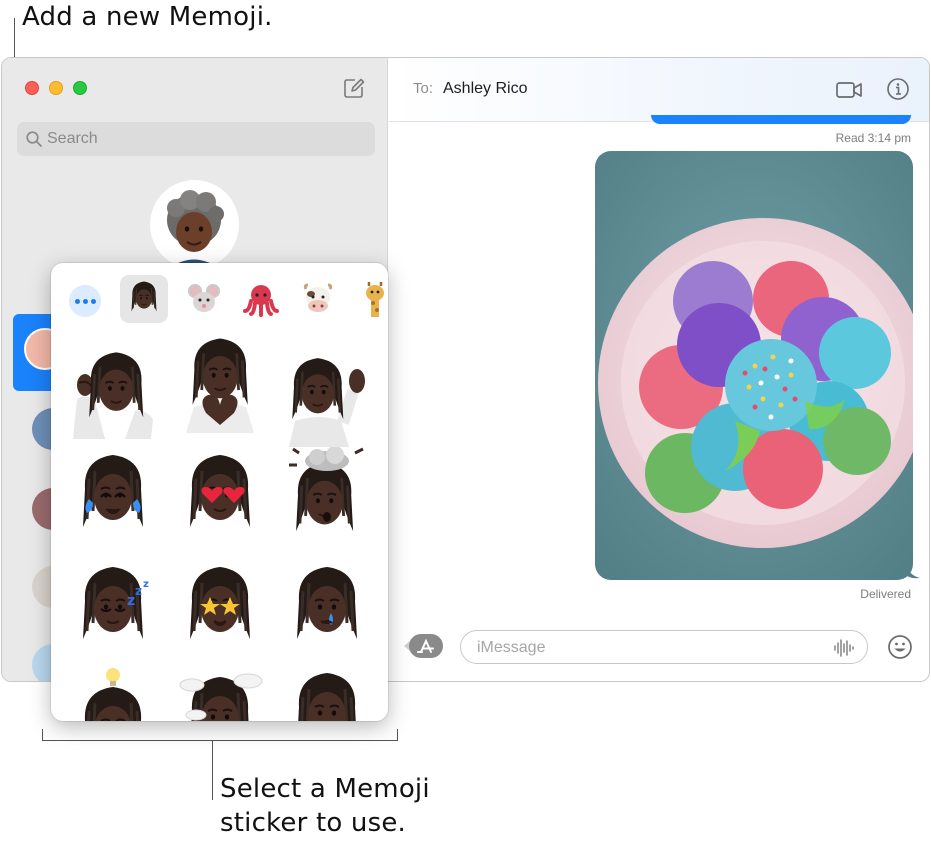 The width and height of the screenshot is (931, 846). What do you see at coordinates (781, 119) in the screenshot?
I see `previous-message-bubble` at bounding box center [781, 119].